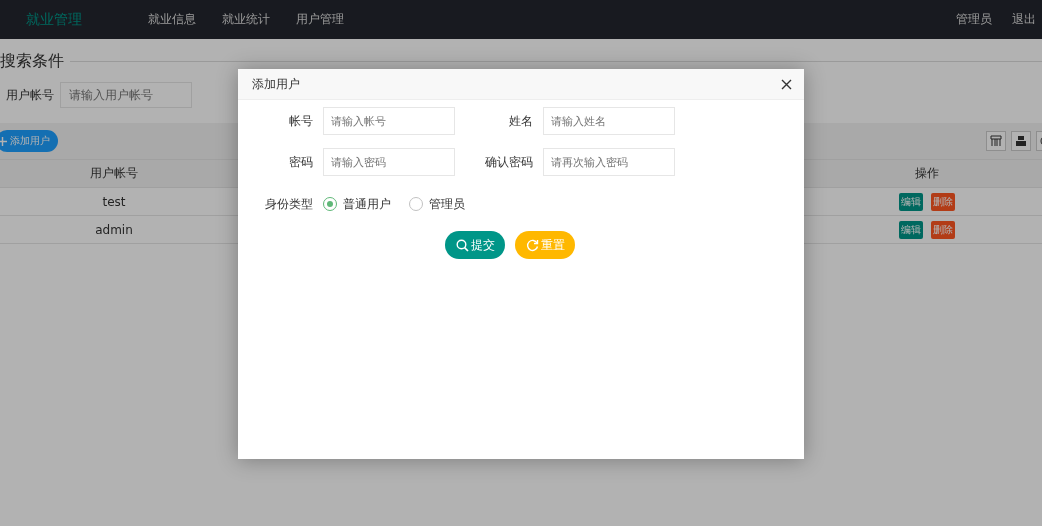 This screenshot has width=1042, height=526. I want to click on user-menu: 管理员, so click(974, 19).